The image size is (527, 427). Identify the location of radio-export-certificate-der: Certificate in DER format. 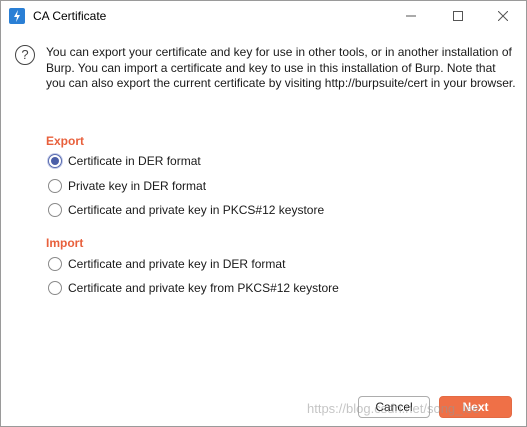
(124, 161).